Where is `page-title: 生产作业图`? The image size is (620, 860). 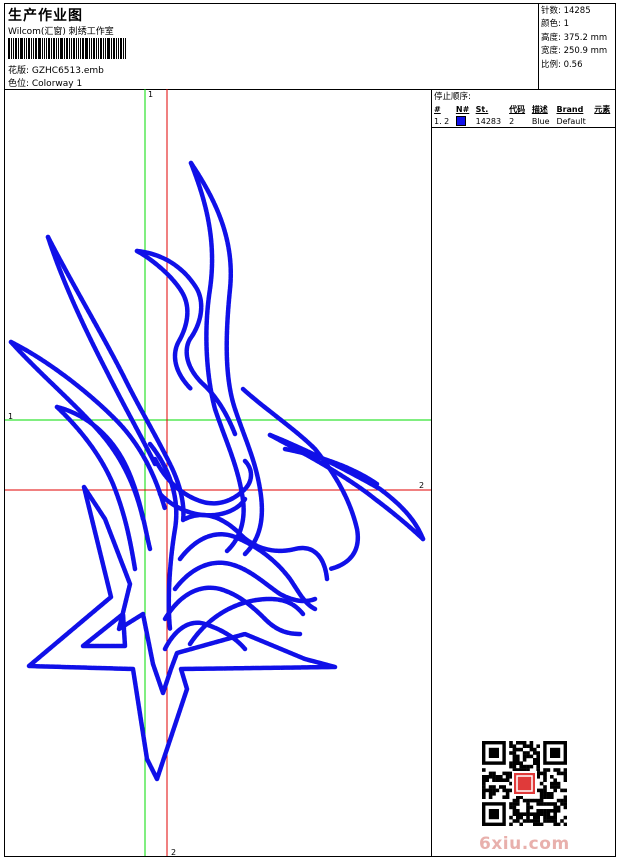 page-title: 生产作业图 is located at coordinates (45, 16).